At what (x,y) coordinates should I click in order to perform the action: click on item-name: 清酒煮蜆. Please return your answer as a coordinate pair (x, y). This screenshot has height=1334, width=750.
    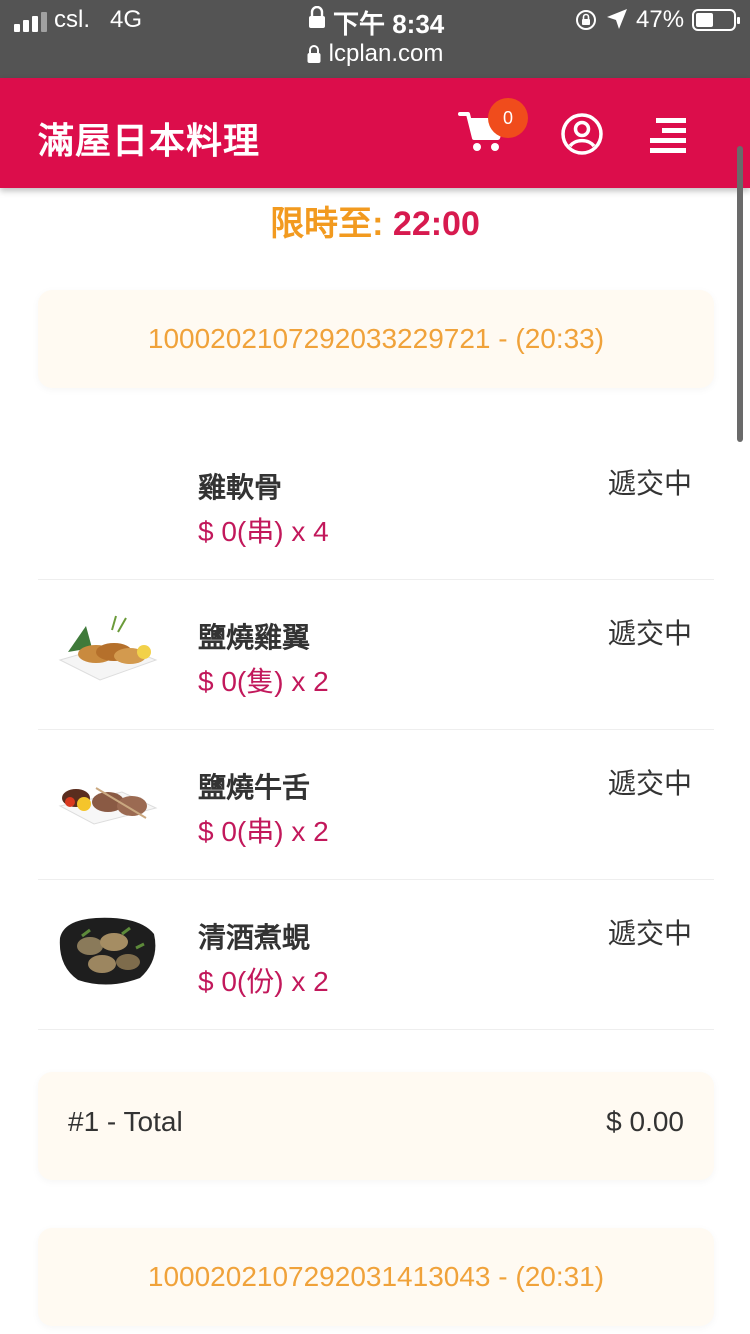
    Looking at the image, I should click on (254, 937).